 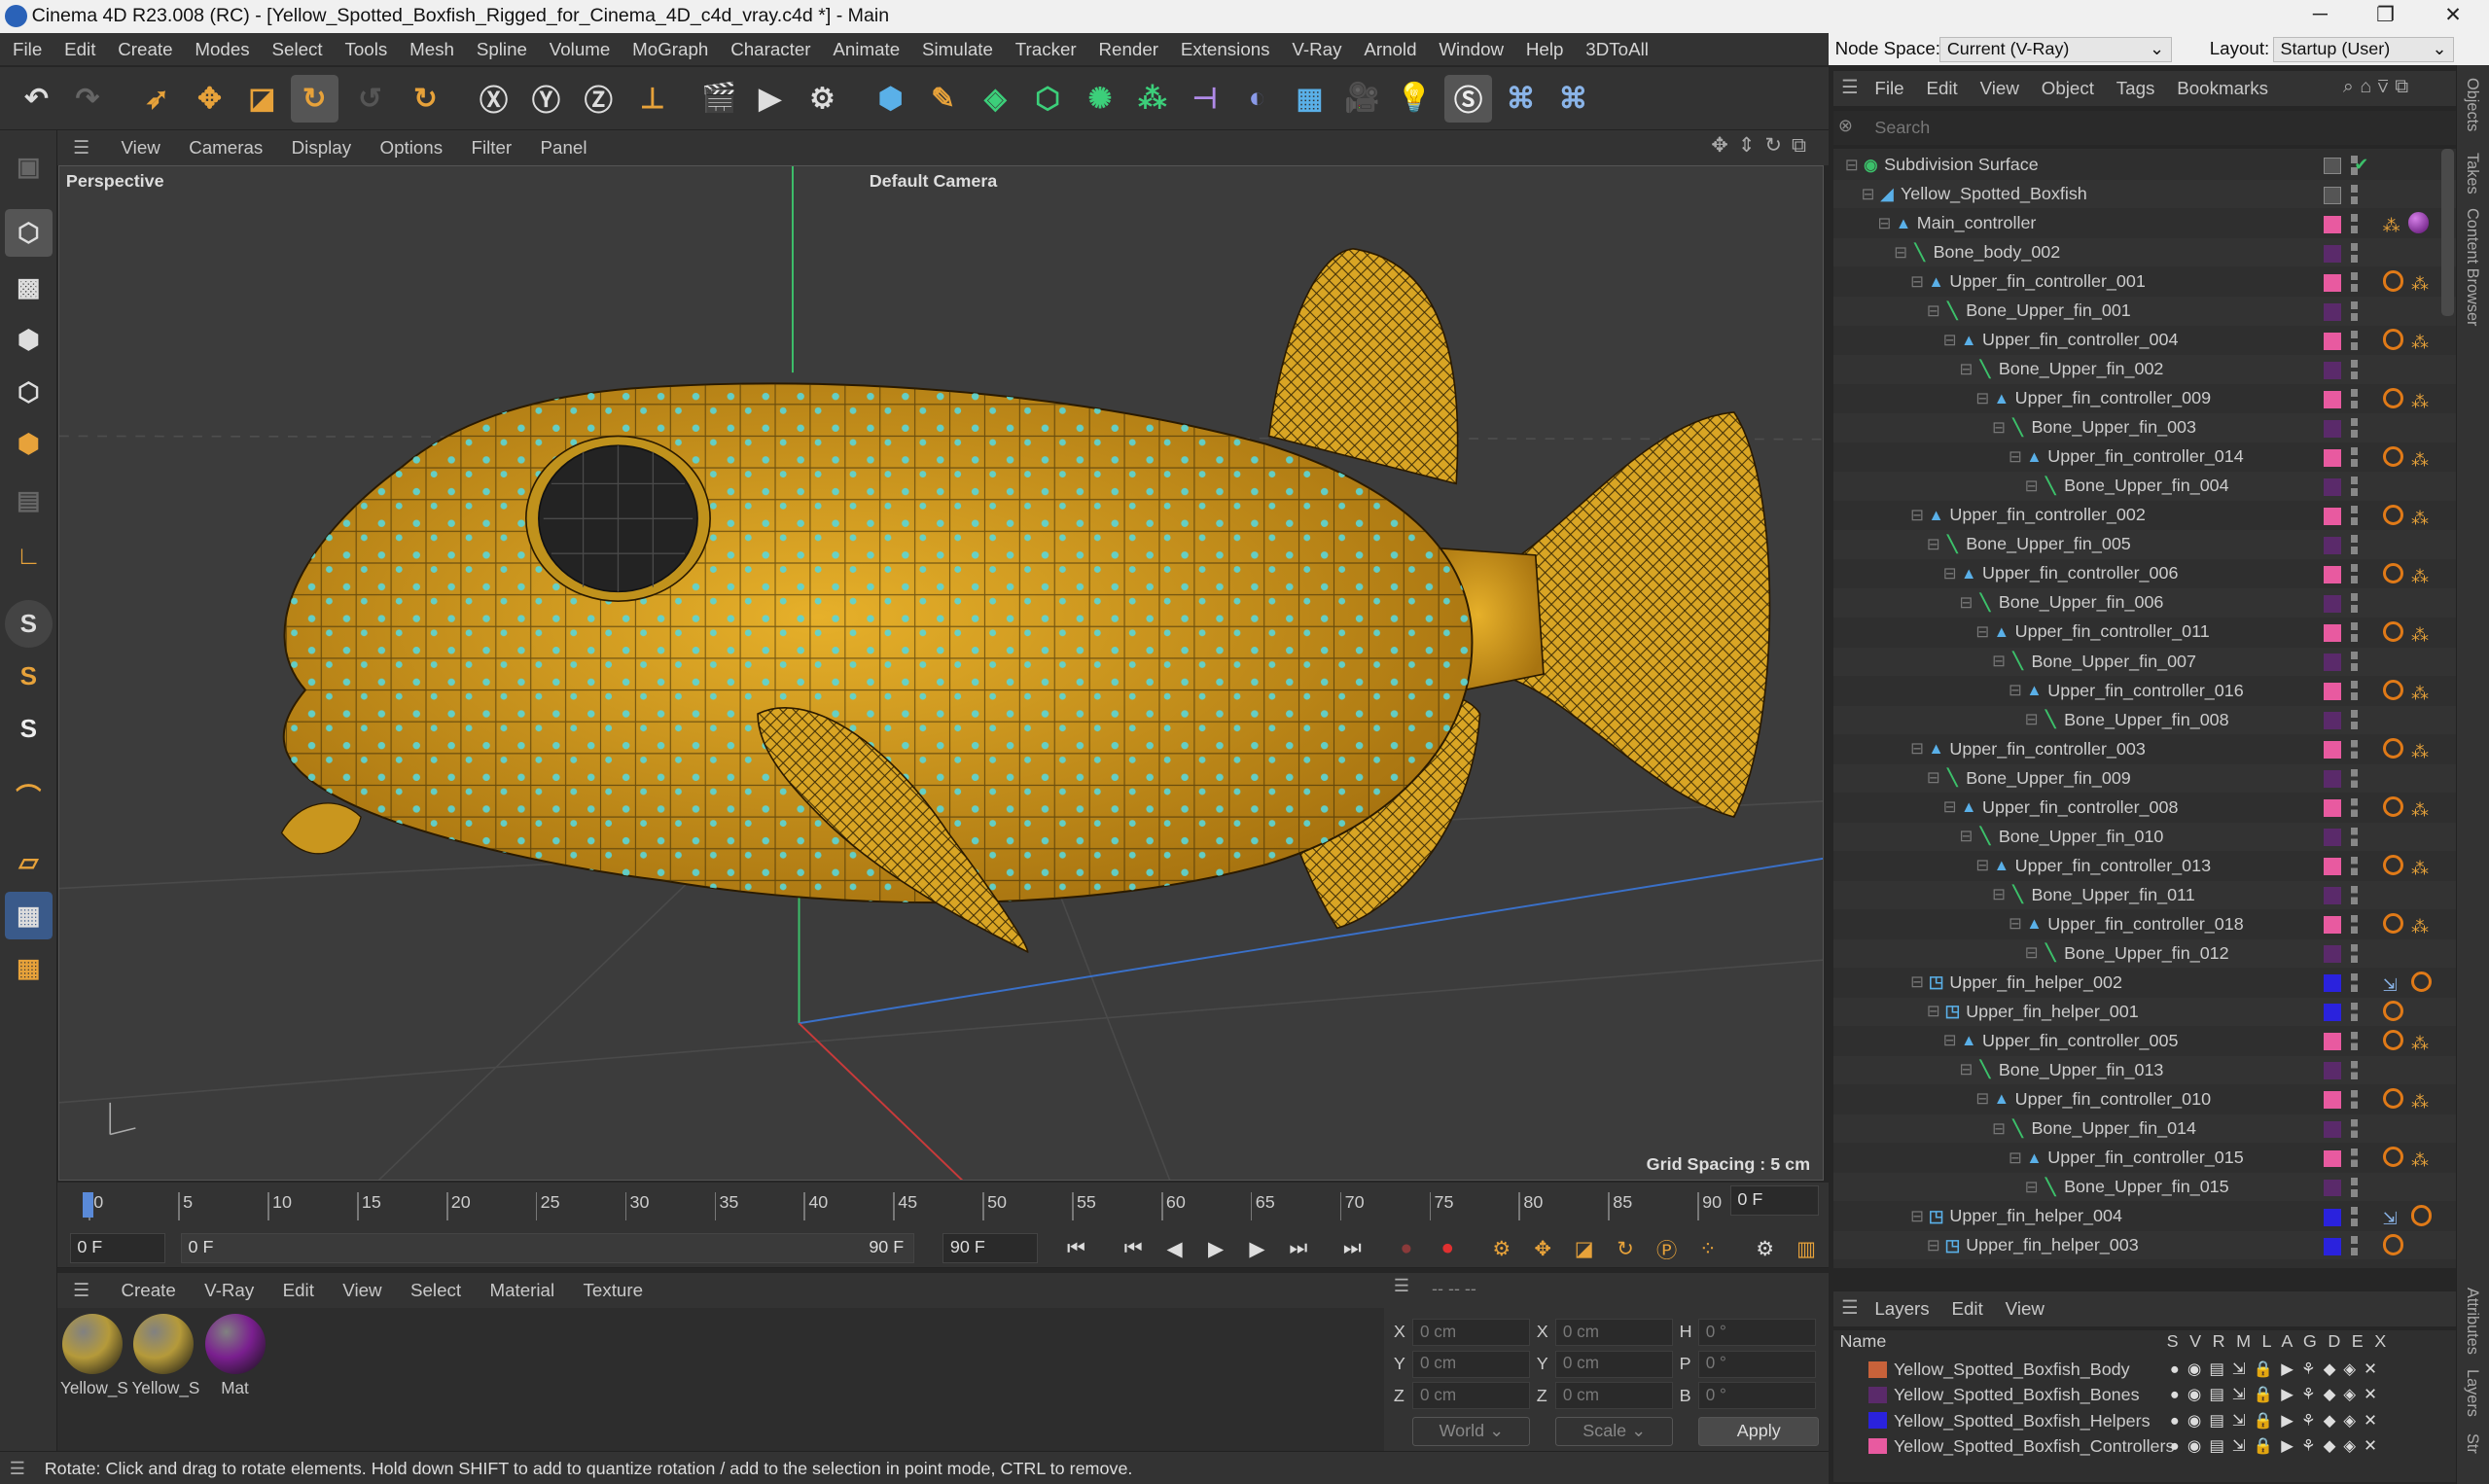 What do you see at coordinates (2012, 1370) in the screenshot?
I see `layer-name: Yellow_Spotted_Boxfish_Body` at bounding box center [2012, 1370].